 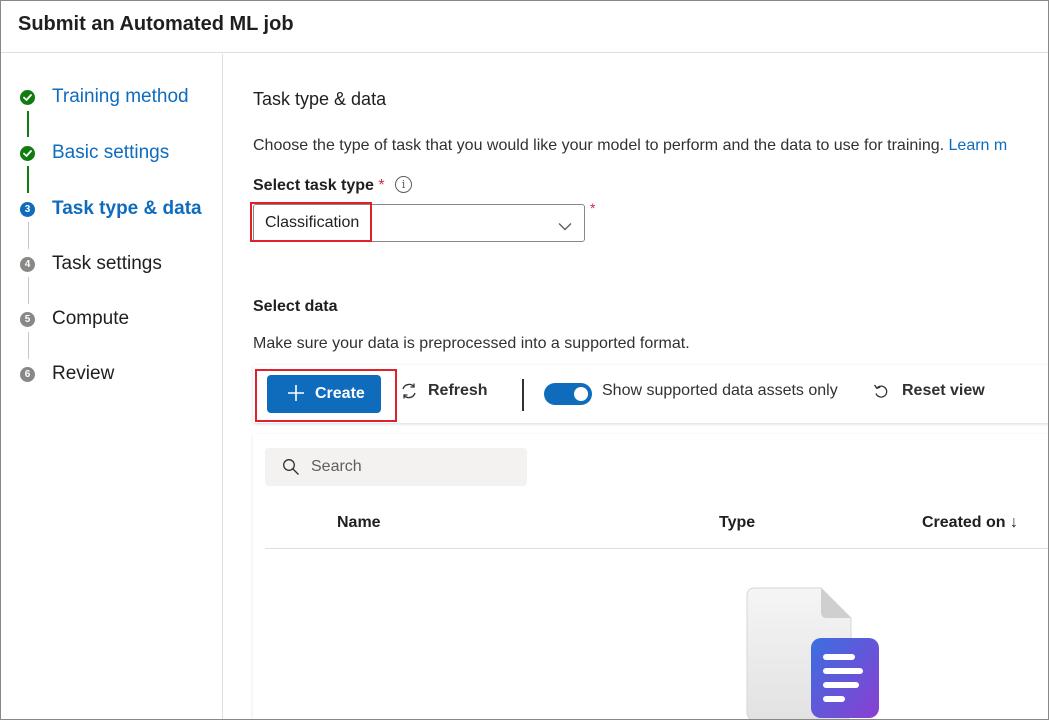 I want to click on select-data-title: Select data, so click(x=295, y=306).